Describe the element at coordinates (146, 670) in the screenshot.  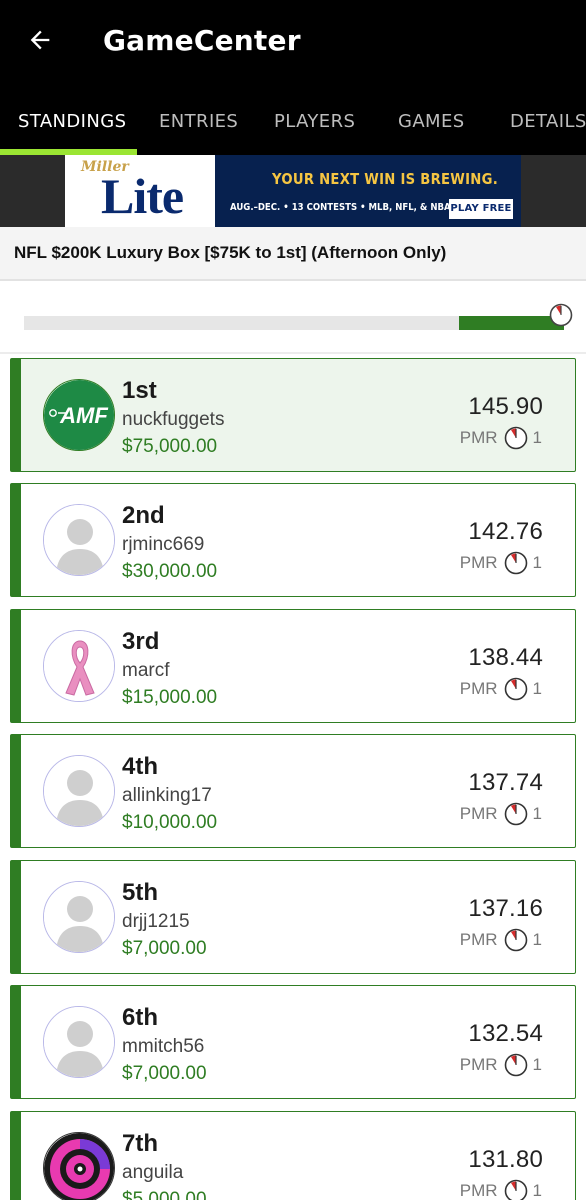
I see `username: marcf` at that location.